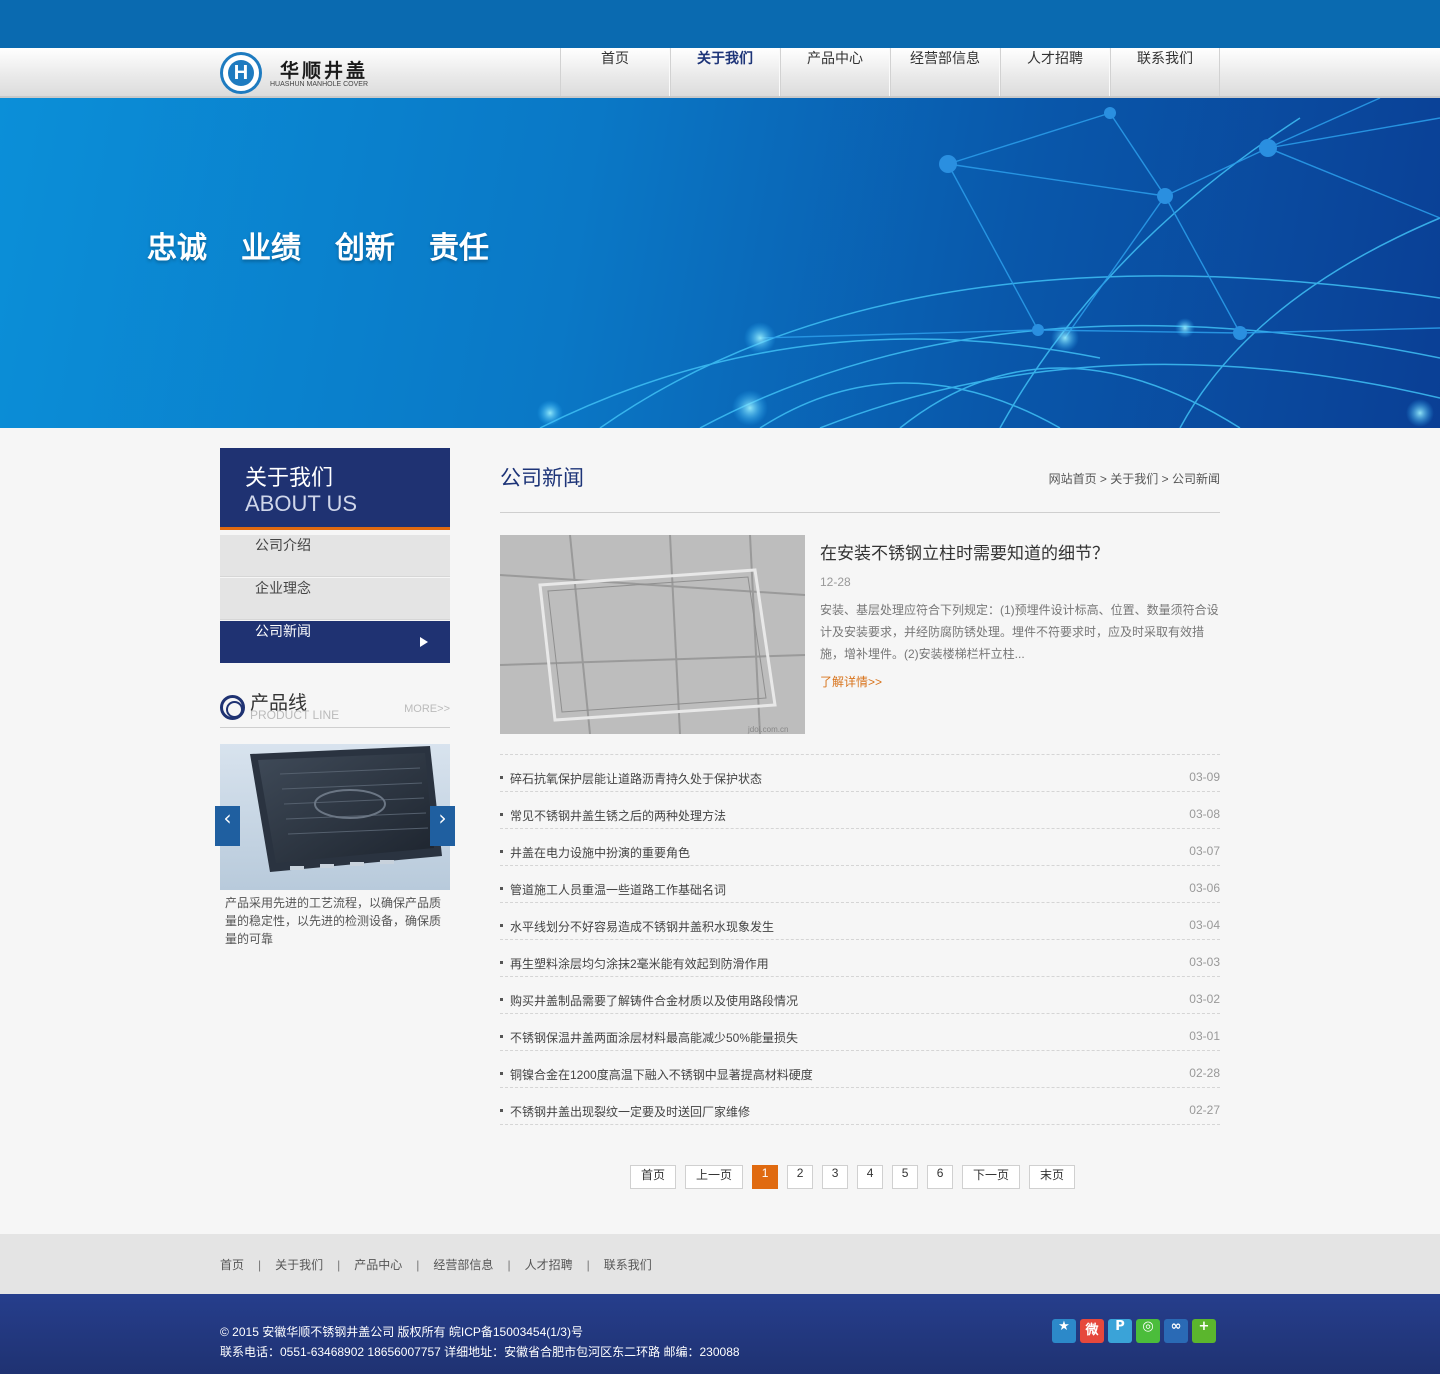  Describe the element at coordinates (1055, 72) in the screenshot. I see `nav-item-4: 人才招聘` at that location.